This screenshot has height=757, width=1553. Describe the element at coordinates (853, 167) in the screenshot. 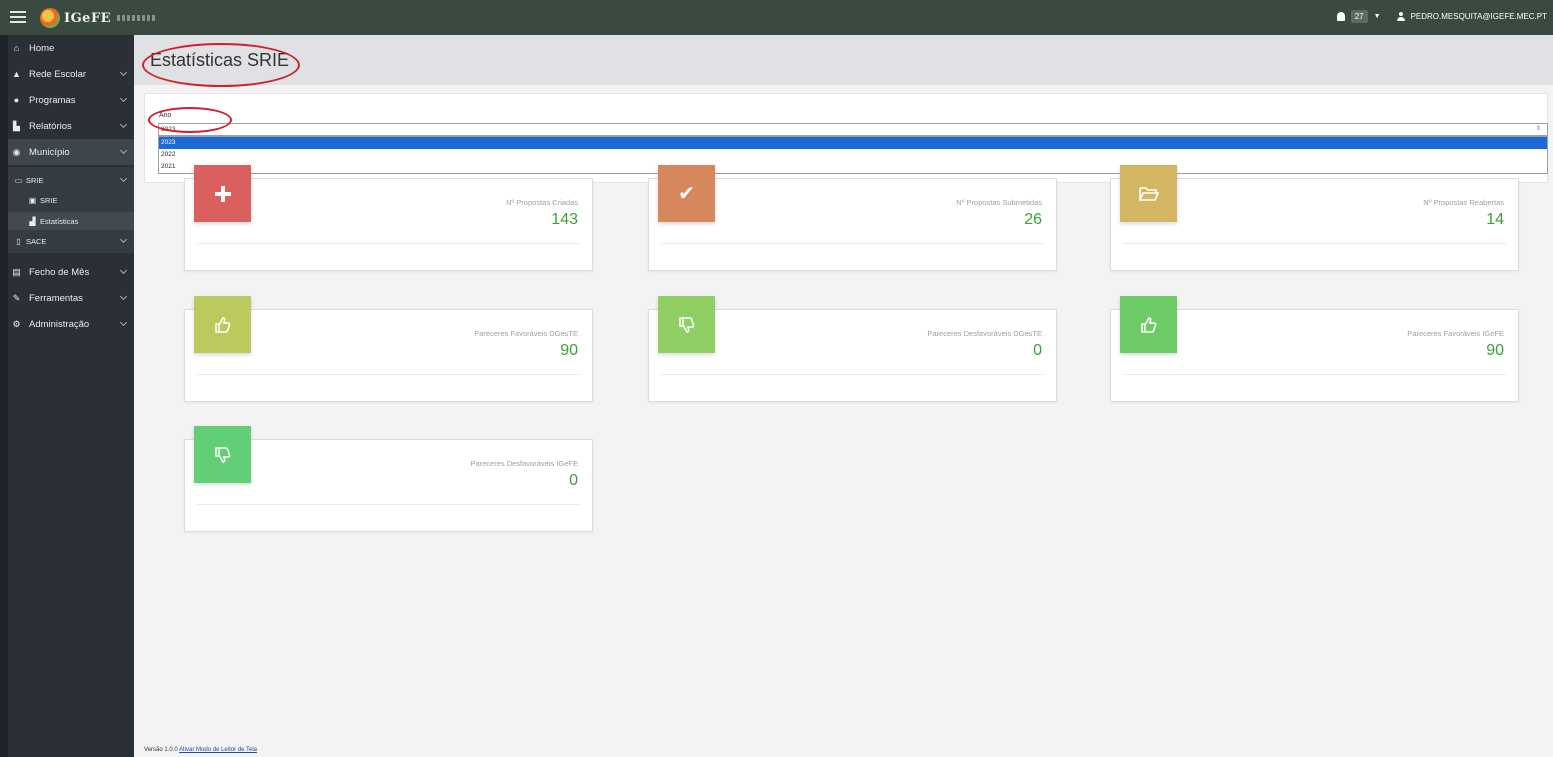

I see `ano-option: 2021` at that location.